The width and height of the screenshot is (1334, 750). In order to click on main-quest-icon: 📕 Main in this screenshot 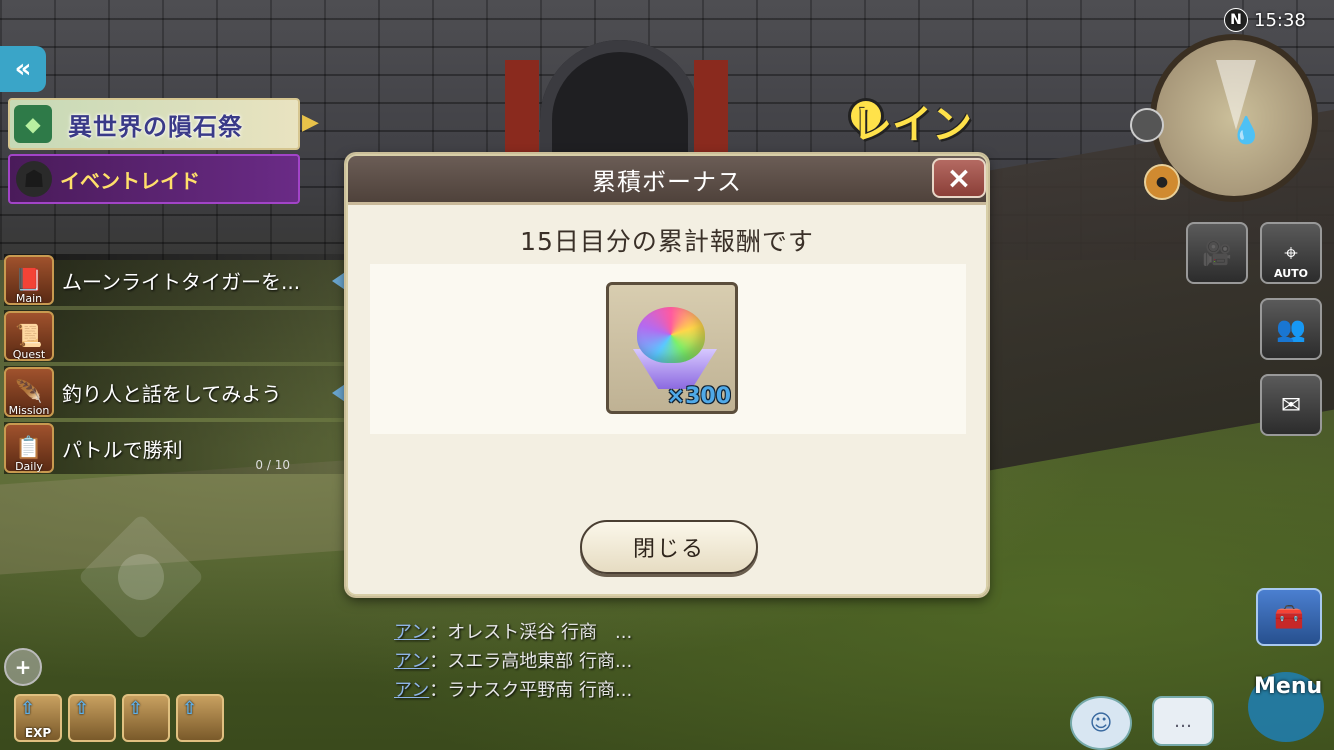, I will do `click(29, 280)`.